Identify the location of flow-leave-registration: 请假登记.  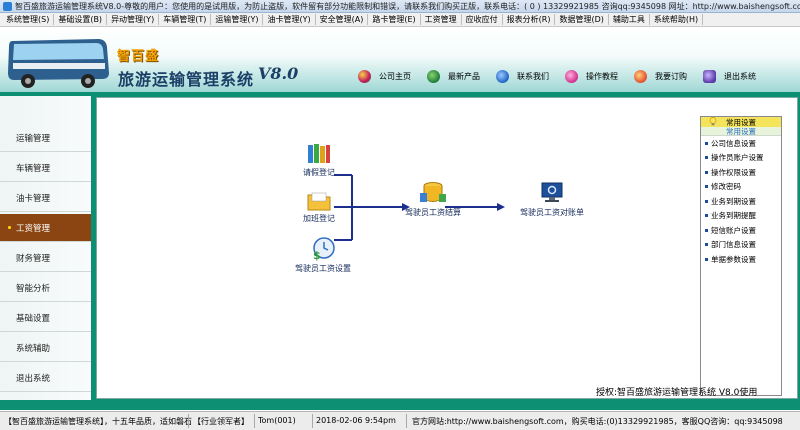
(319, 160).